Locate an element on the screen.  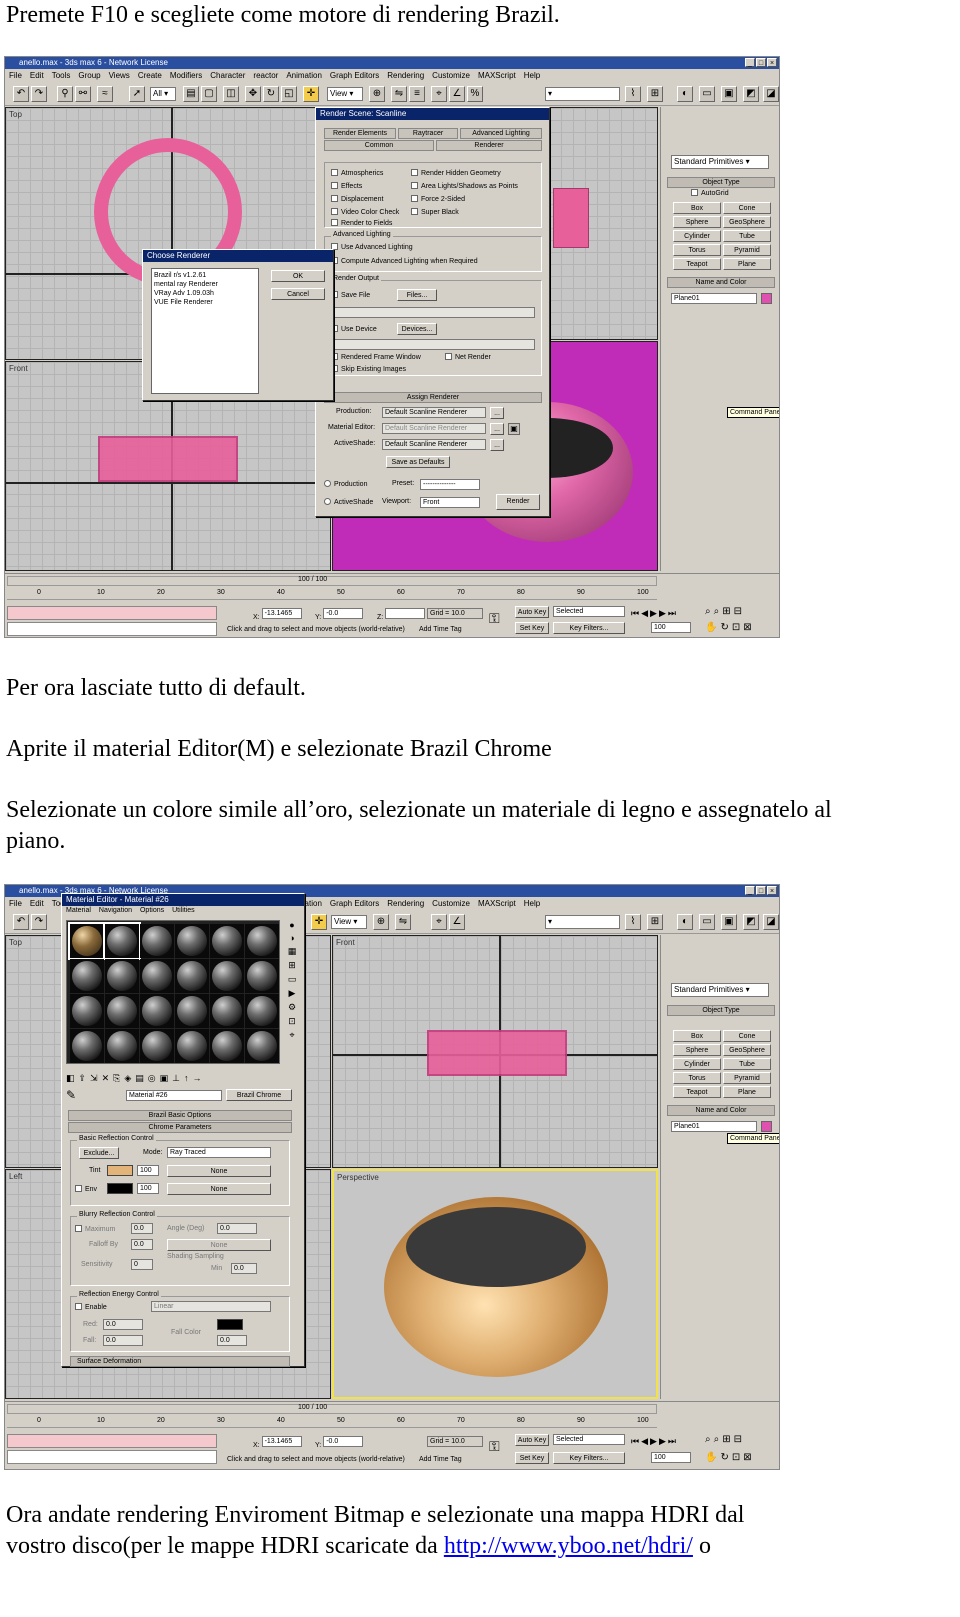
maxscript-input is located at coordinates (112, 1457).